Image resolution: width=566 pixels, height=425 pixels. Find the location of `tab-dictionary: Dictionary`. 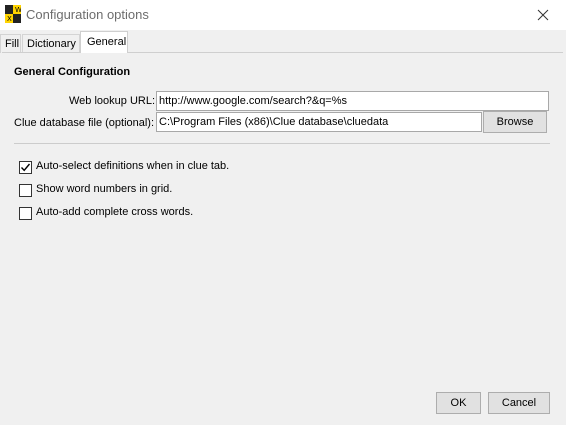

tab-dictionary: Dictionary is located at coordinates (51, 43).